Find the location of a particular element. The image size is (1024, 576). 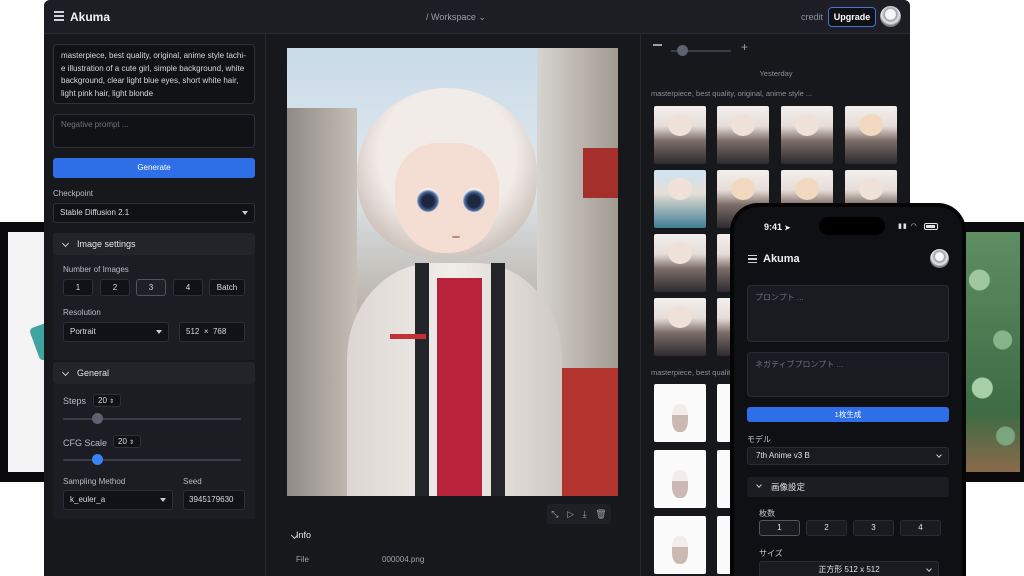

phone-app-title: Akuma is located at coordinates (781, 259).